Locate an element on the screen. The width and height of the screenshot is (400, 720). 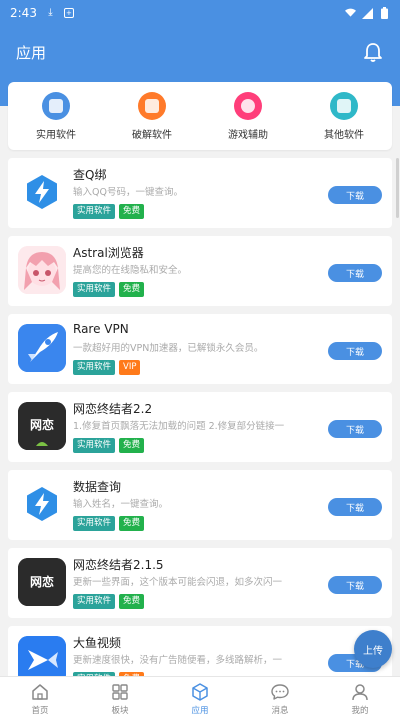
status-bar: 2:43 ⤓ + is located at coordinates (200, 13).